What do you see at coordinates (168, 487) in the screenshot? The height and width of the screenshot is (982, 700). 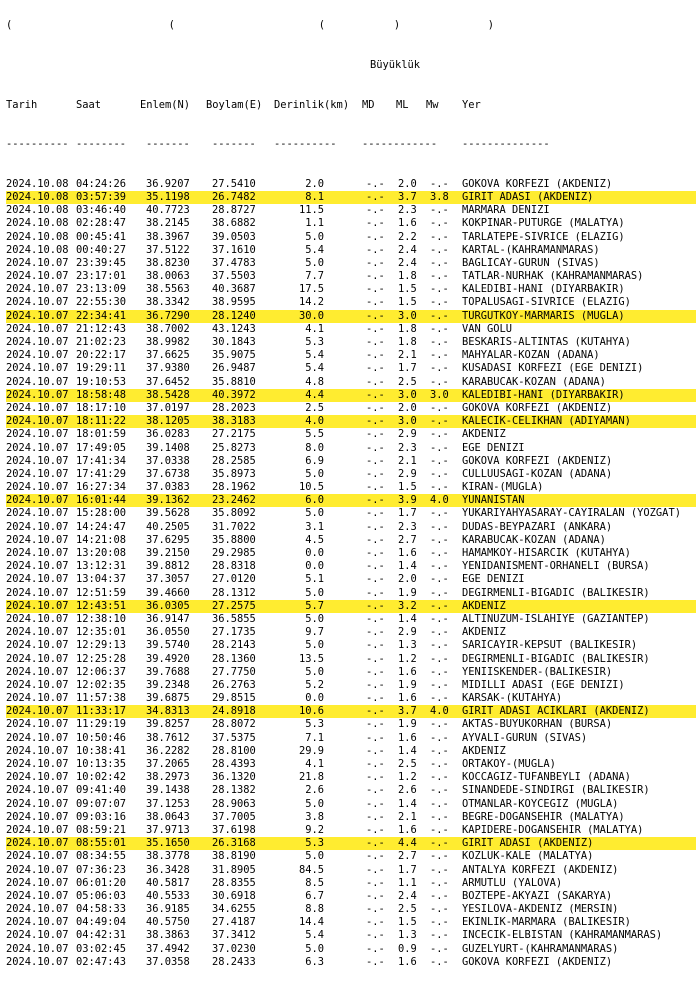 I see `cell-lat: 37.0383` at bounding box center [168, 487].